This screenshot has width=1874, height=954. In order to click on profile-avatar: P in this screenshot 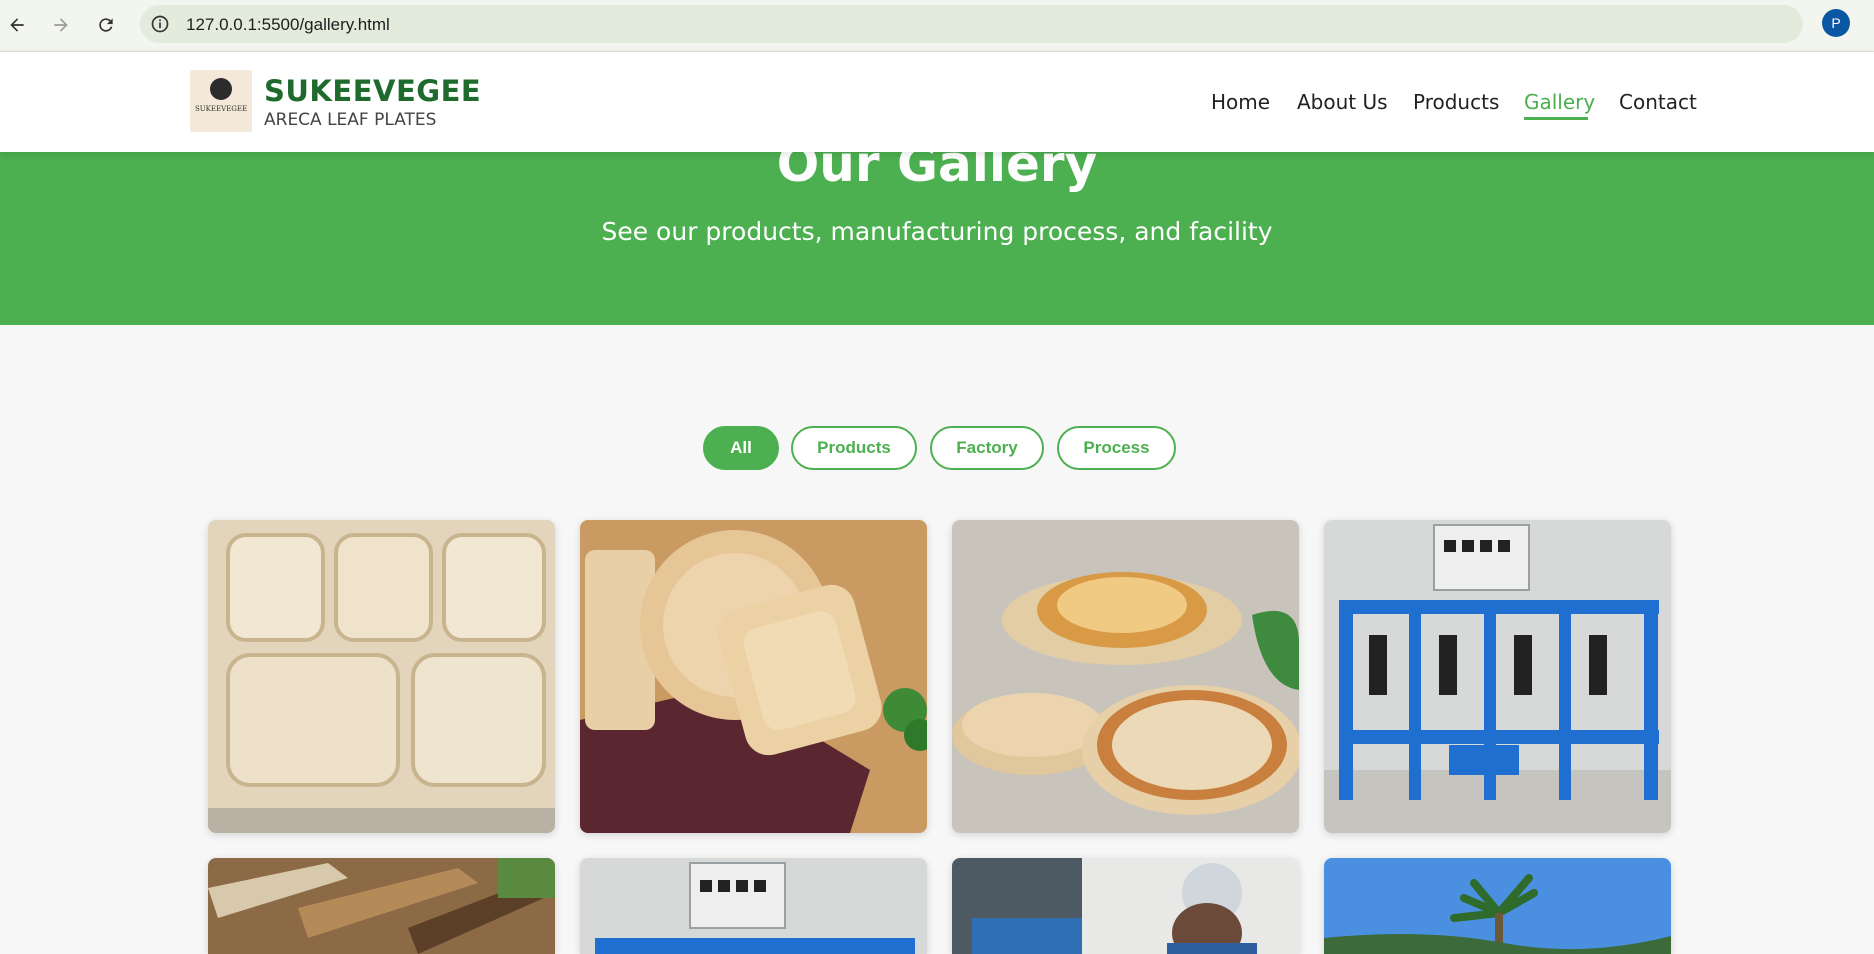, I will do `click(1836, 23)`.